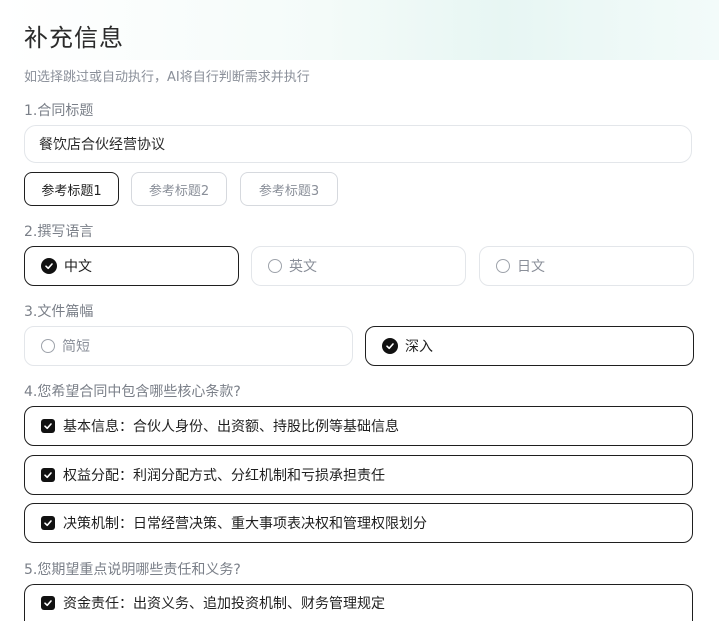  I want to click on reference-title-chip-3: 参考标题3, so click(289, 189).